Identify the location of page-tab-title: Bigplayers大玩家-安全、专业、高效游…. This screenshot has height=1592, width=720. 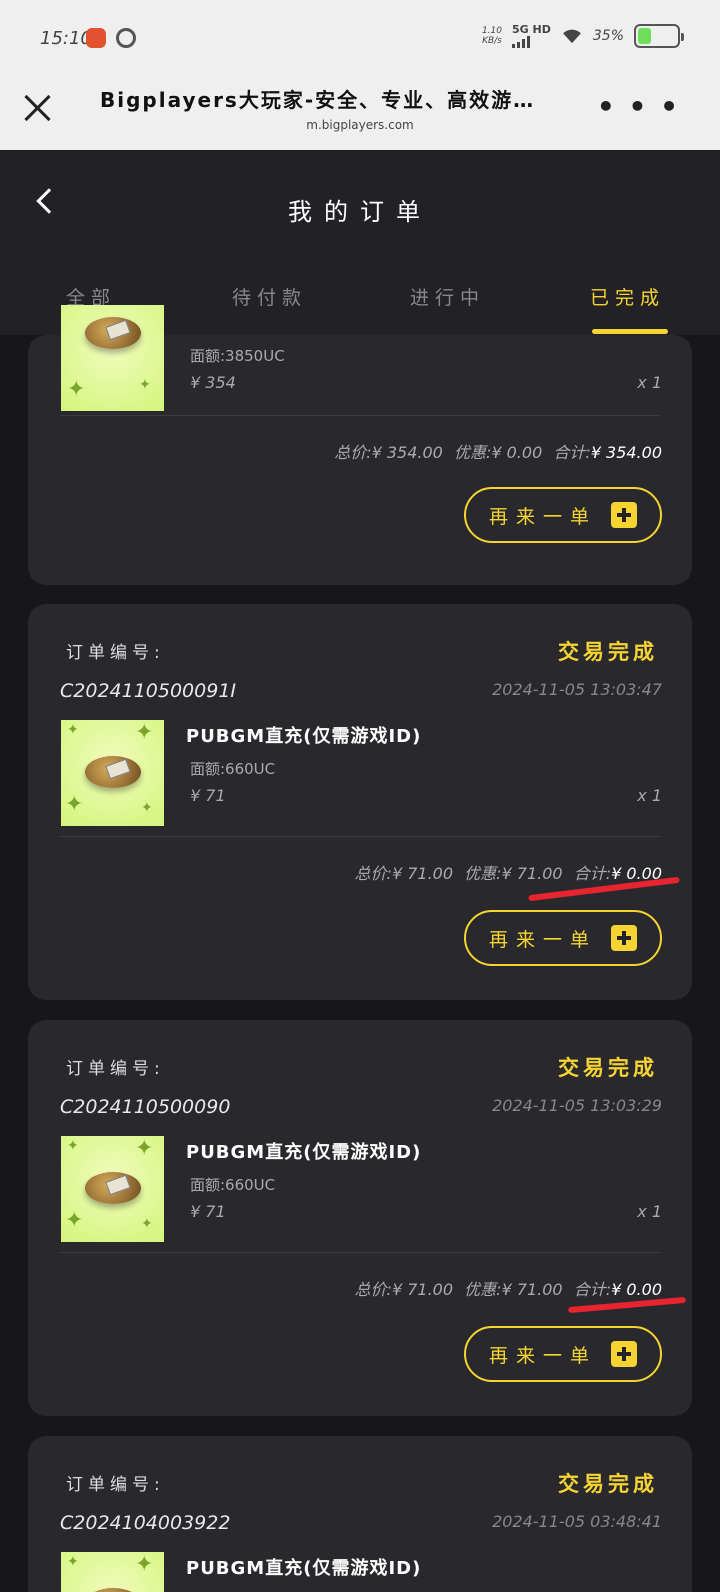
(318, 100).